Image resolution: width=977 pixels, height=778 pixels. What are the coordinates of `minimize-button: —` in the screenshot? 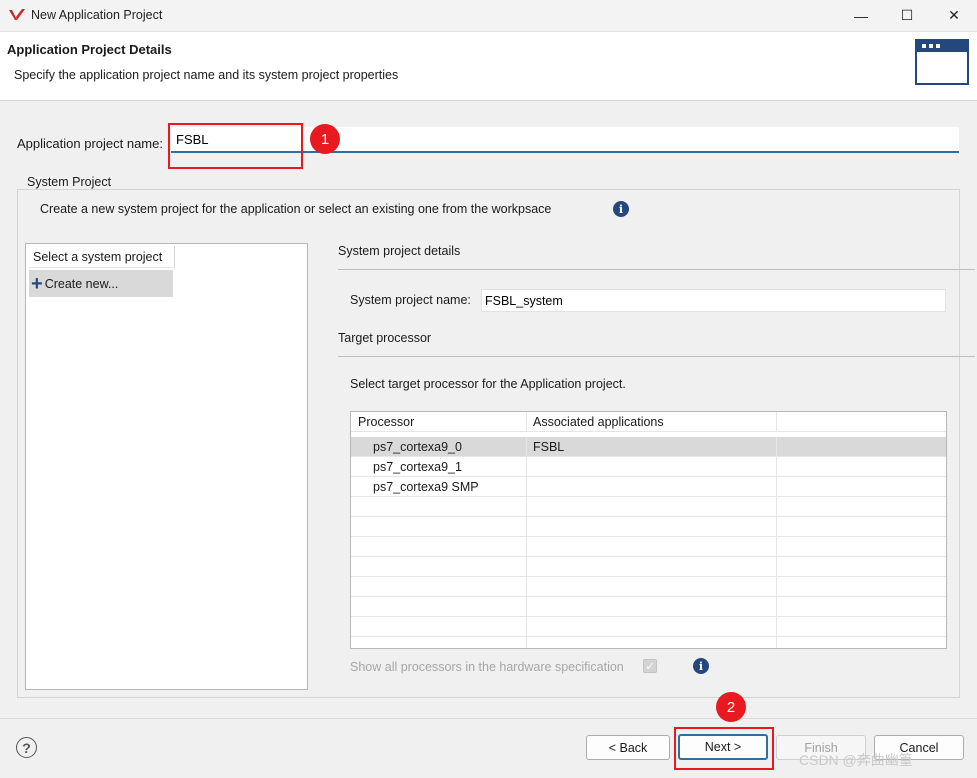 It's located at (861, 15).